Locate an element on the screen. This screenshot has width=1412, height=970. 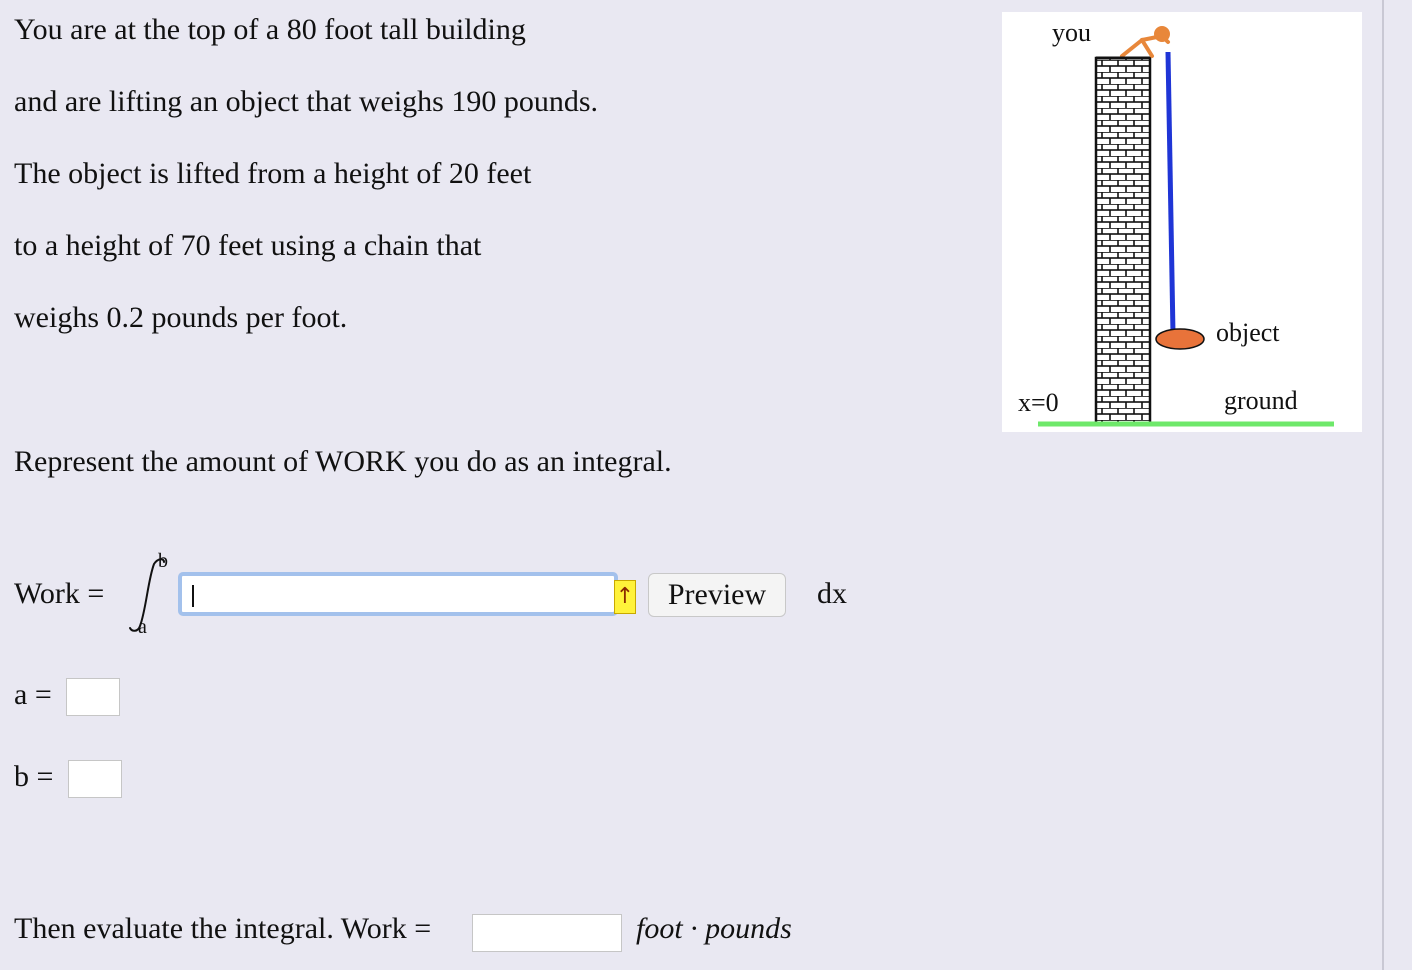
text-caret is located at coordinates (193, 596).